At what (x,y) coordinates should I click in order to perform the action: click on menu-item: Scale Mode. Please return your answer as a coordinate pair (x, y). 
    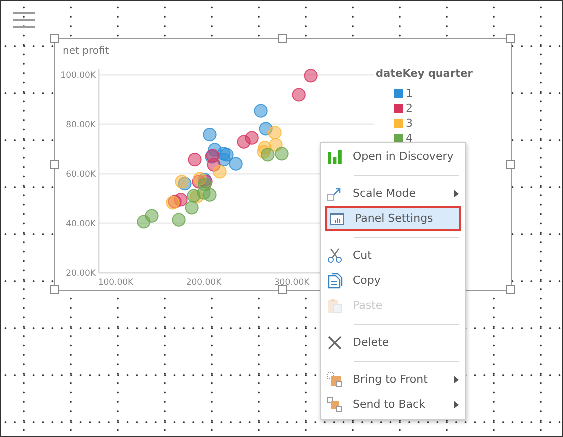
    Looking at the image, I should click on (393, 193).